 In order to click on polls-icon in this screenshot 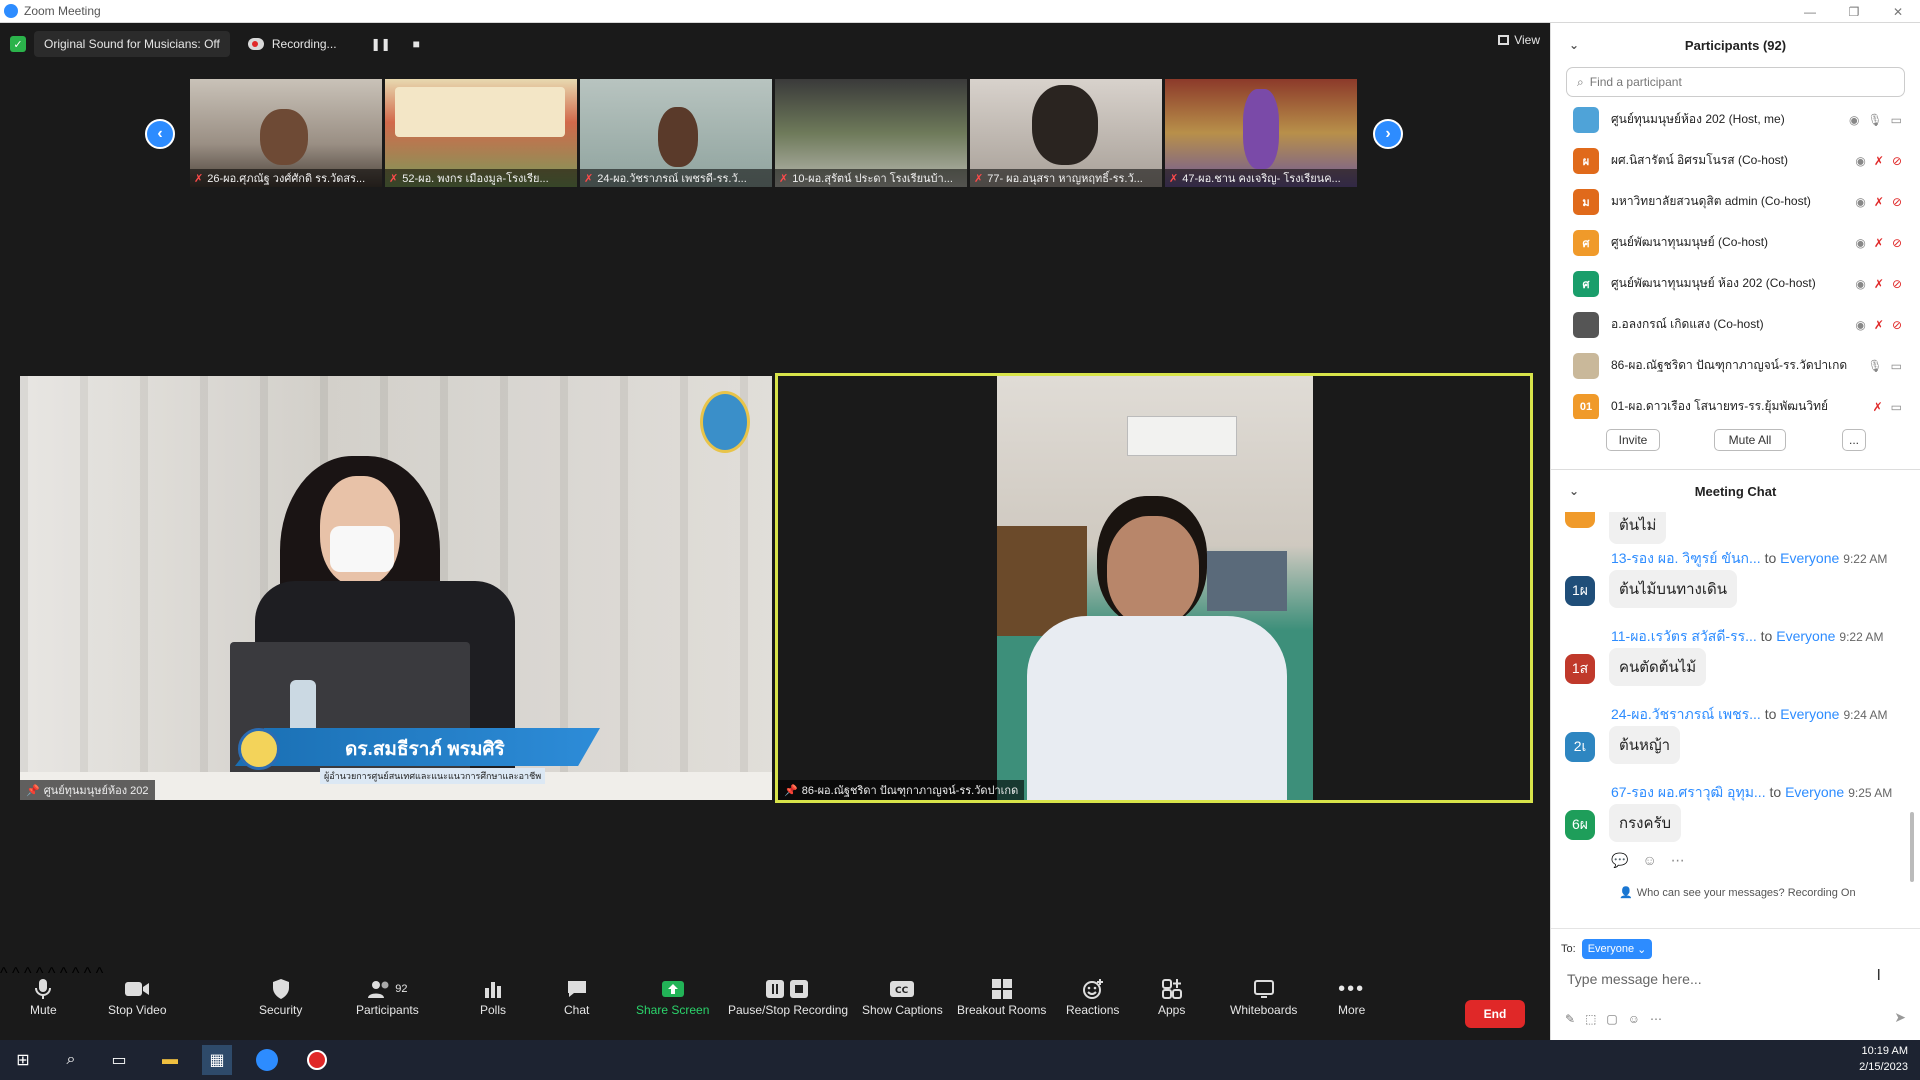, I will do `click(493, 989)`.